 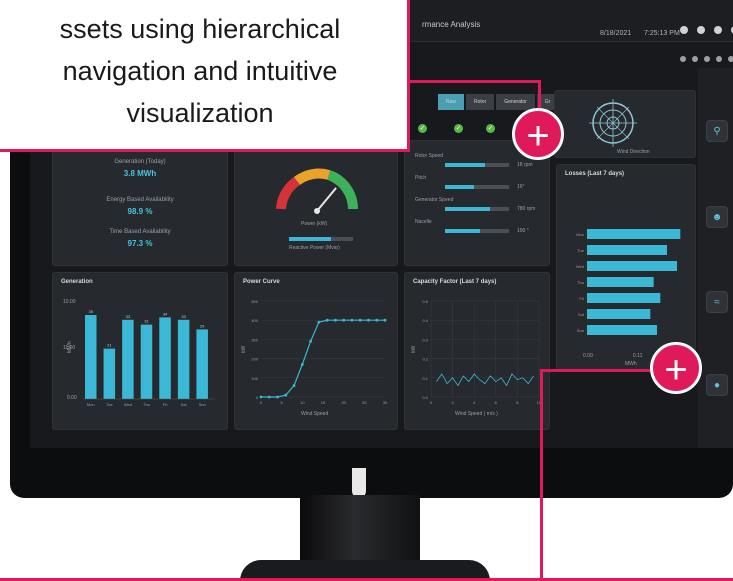 What do you see at coordinates (202, 325) in the screenshot?
I see `generation-value-label: 29` at bounding box center [202, 325].